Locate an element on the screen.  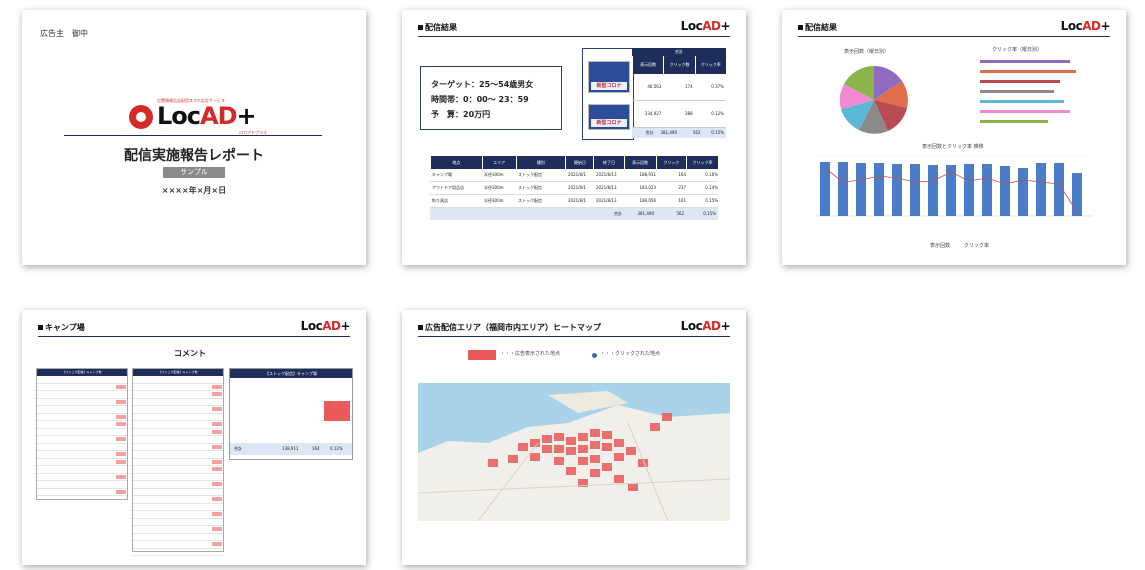
divider is located at coordinates (193, 135).